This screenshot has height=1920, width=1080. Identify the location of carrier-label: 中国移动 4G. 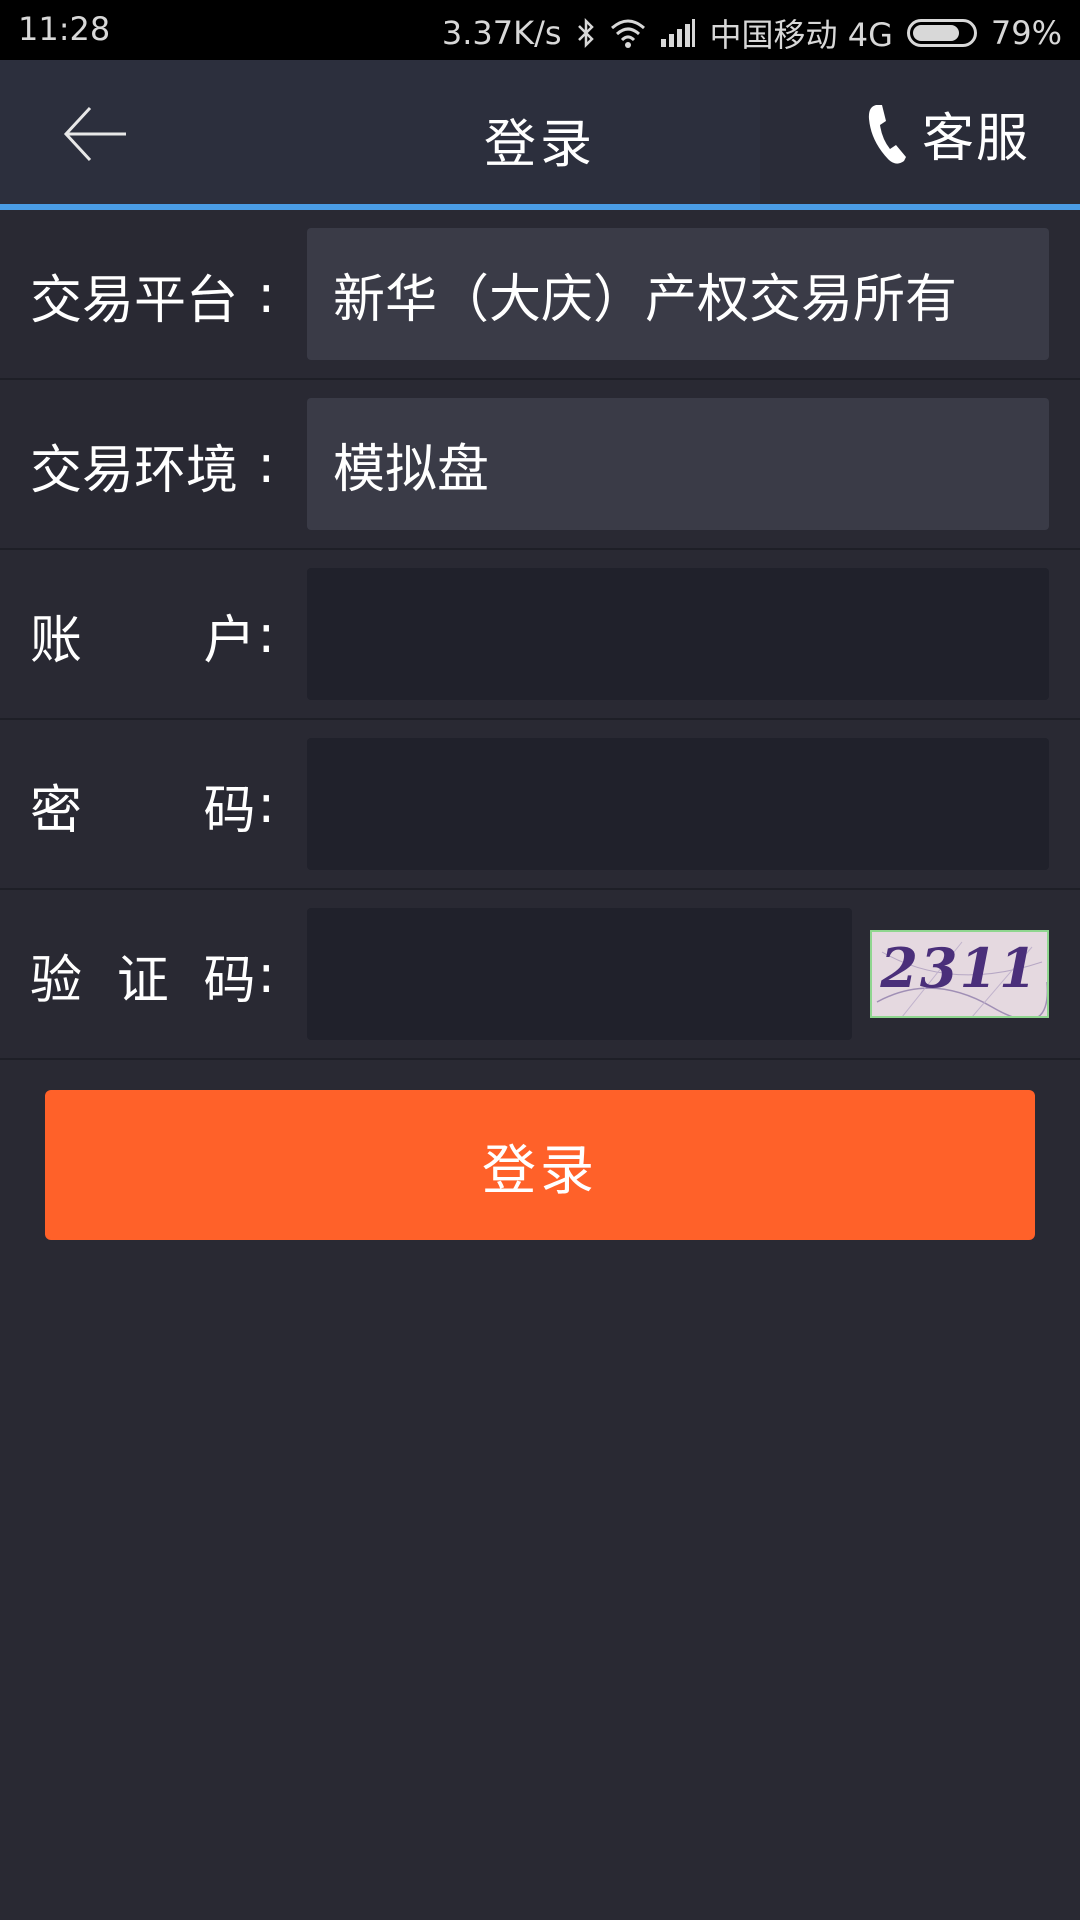
(801, 35).